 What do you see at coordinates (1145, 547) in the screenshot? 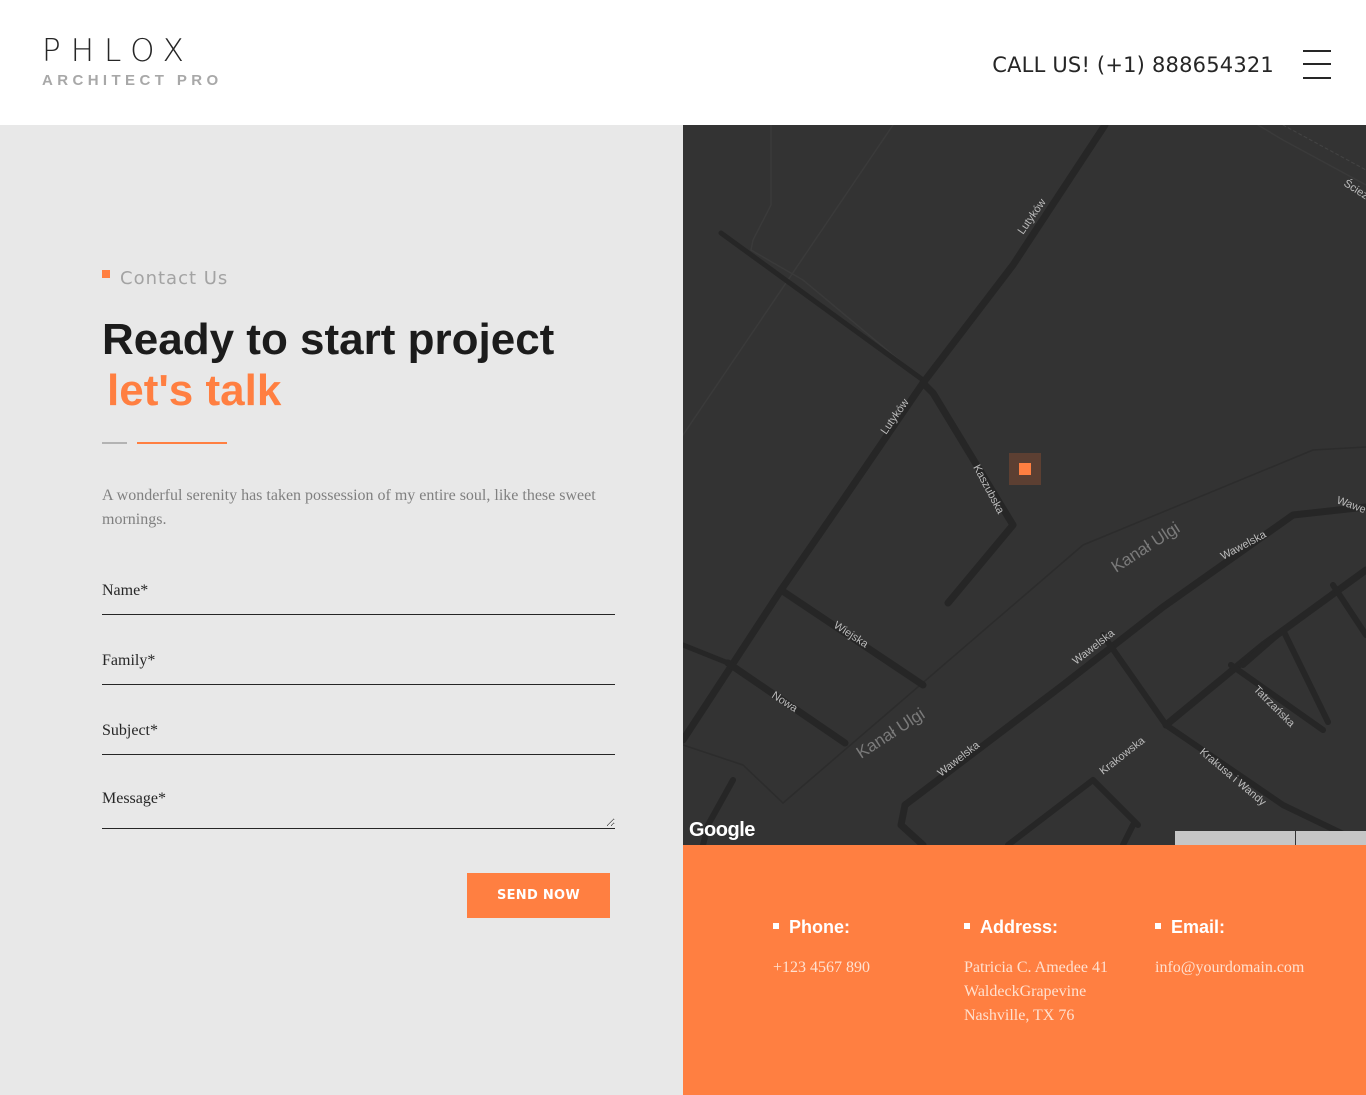
I see `canal-label: Kanał Ulgi` at bounding box center [1145, 547].